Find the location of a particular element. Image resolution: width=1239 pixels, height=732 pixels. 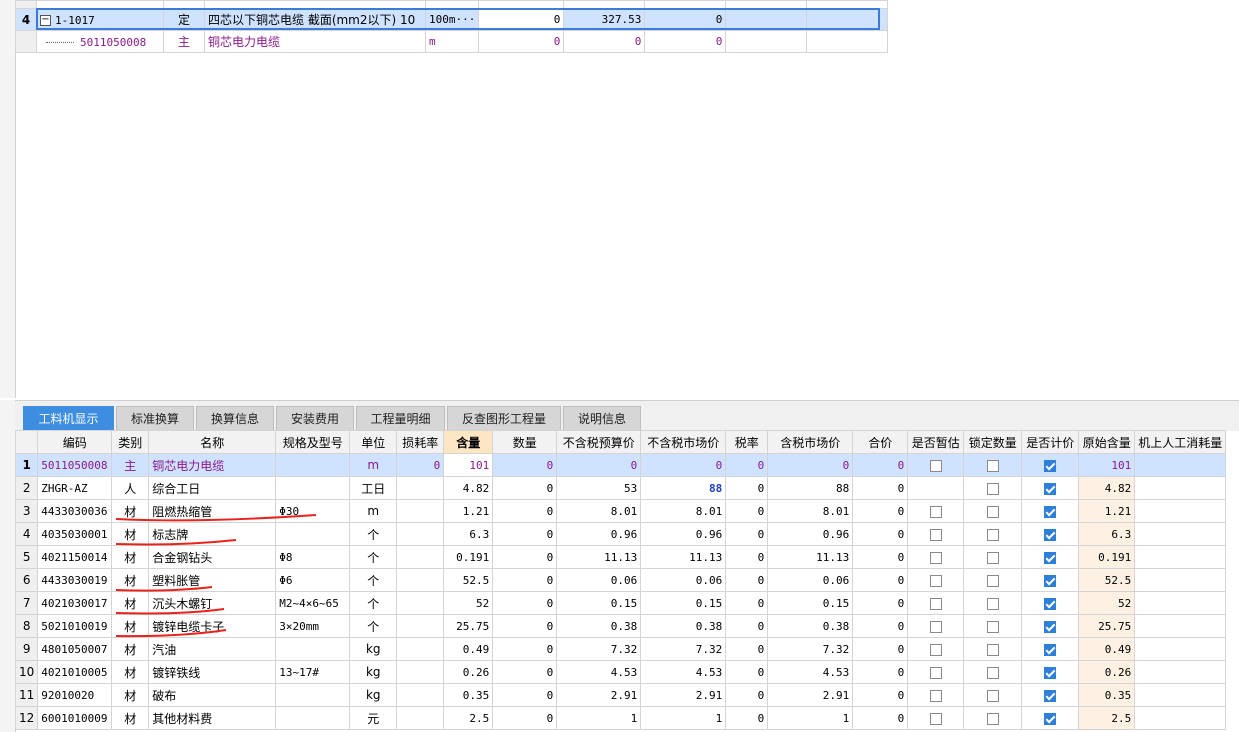

resource-budget-price: 0.06 is located at coordinates (599, 580).